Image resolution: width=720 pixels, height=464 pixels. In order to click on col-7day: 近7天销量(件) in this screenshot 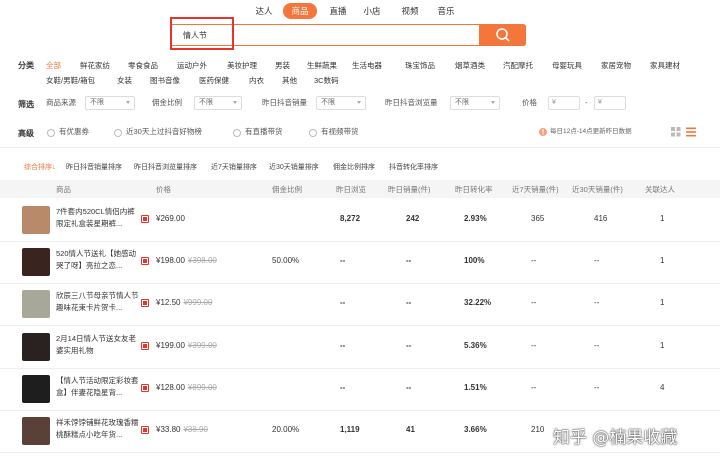, I will do `click(535, 189)`.